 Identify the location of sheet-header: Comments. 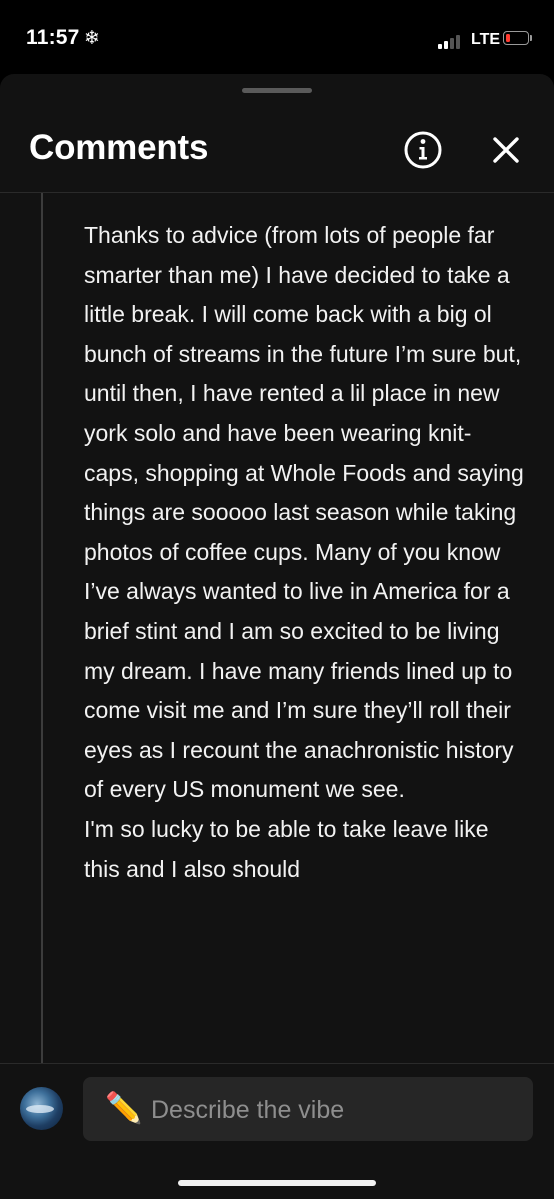
(277, 133).